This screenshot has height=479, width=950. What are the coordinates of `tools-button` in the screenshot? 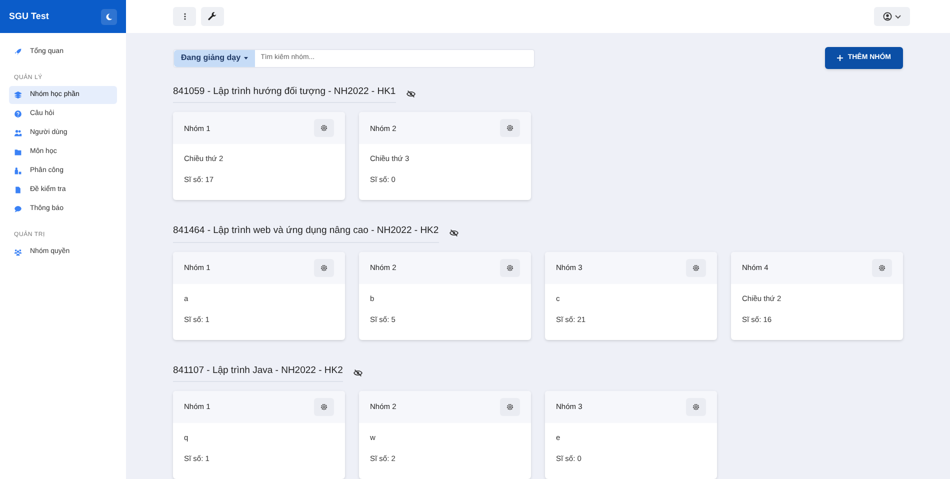 It's located at (212, 16).